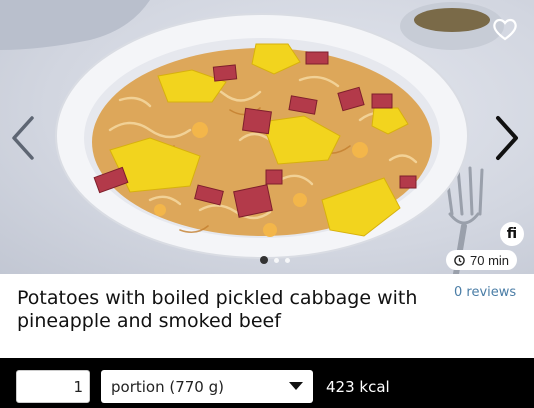 The height and width of the screenshot is (408, 534). Describe the element at coordinates (296, 386) in the screenshot. I see `caret-down-icon` at that location.